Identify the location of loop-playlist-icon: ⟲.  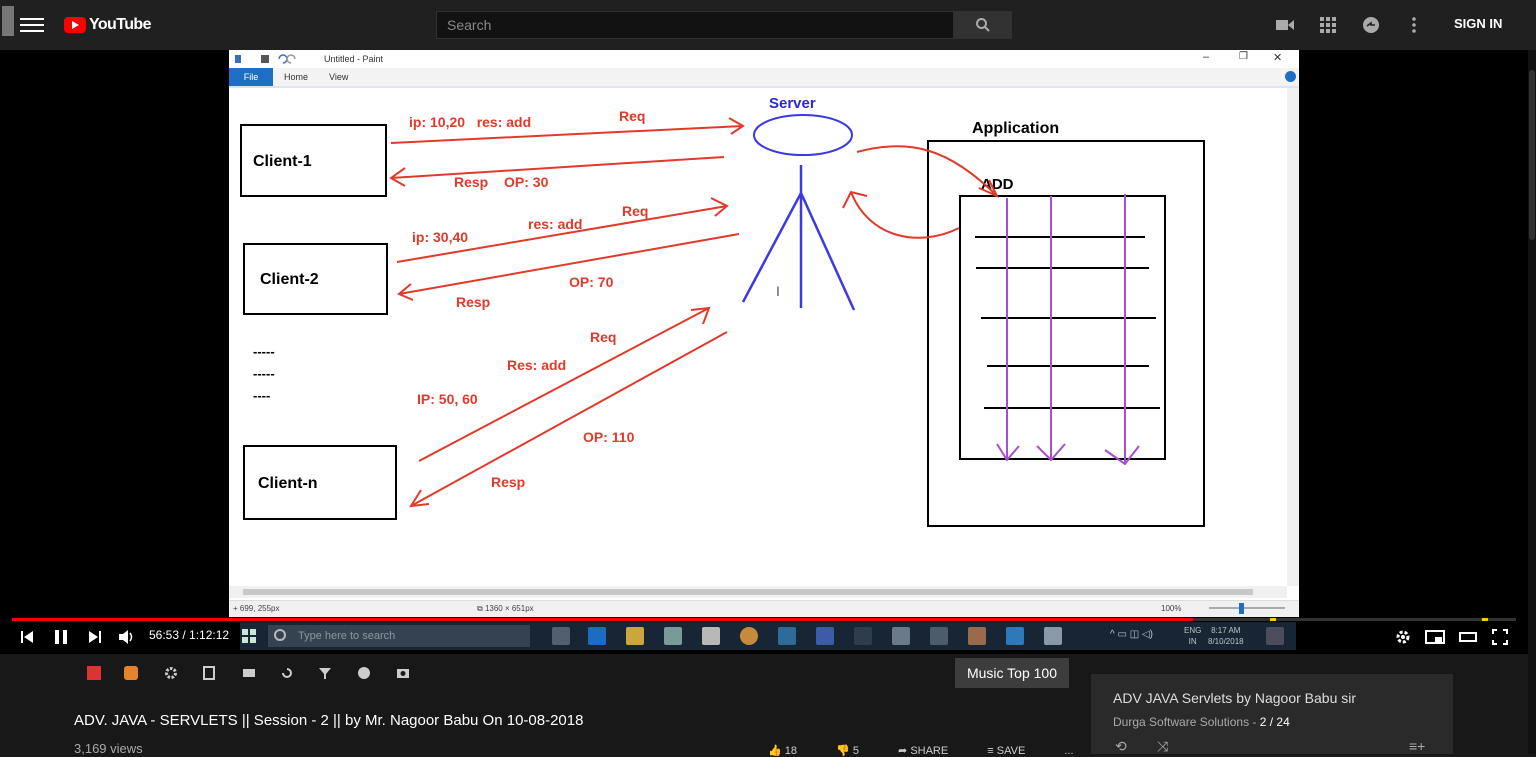
(1121, 746).